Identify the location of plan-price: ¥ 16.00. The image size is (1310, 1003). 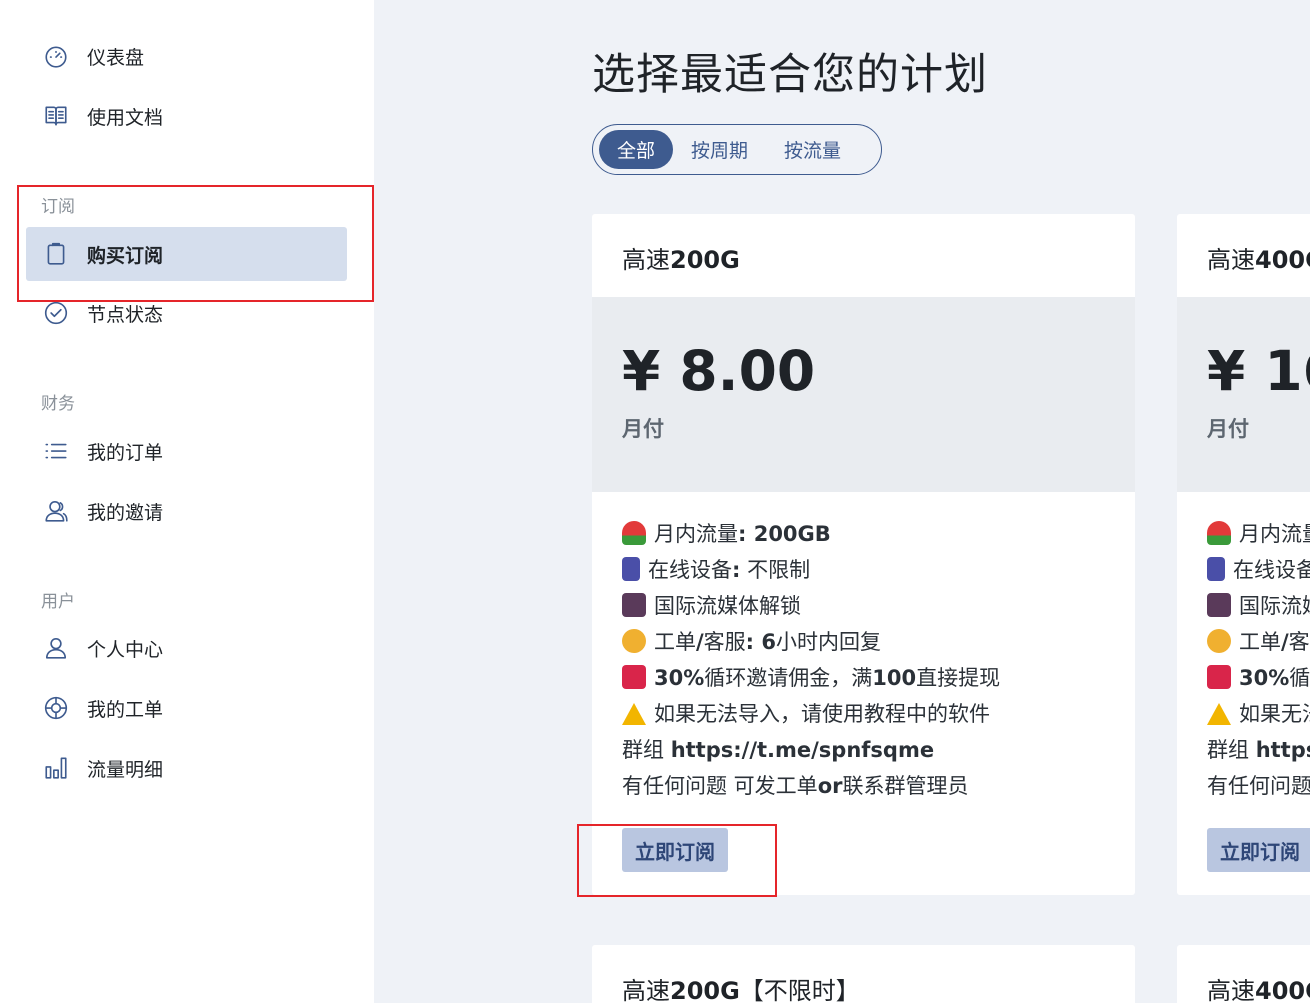
(1258, 371).